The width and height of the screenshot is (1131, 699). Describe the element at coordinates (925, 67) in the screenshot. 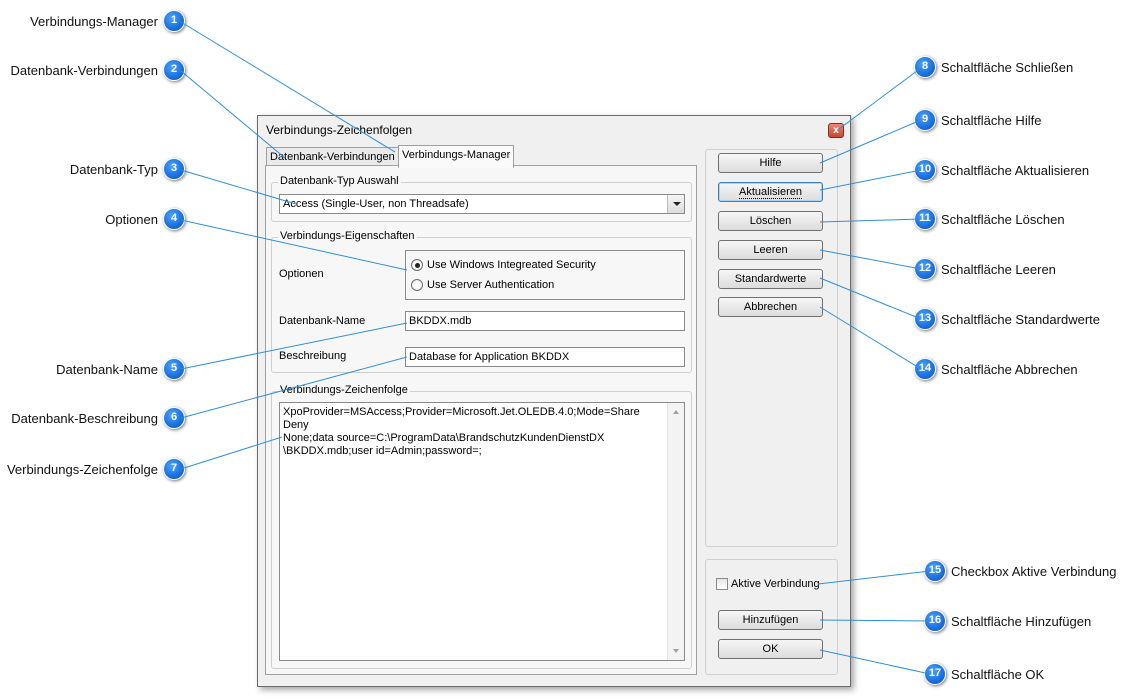

I see `callout-badge-8: 8` at that location.